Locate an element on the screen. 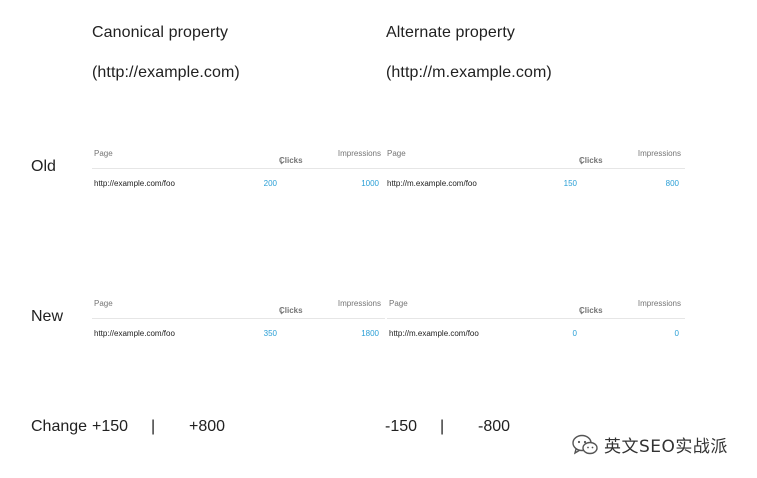 Image resolution: width=757 pixels, height=478 pixels. cell-clicks: 200 is located at coordinates (270, 183).